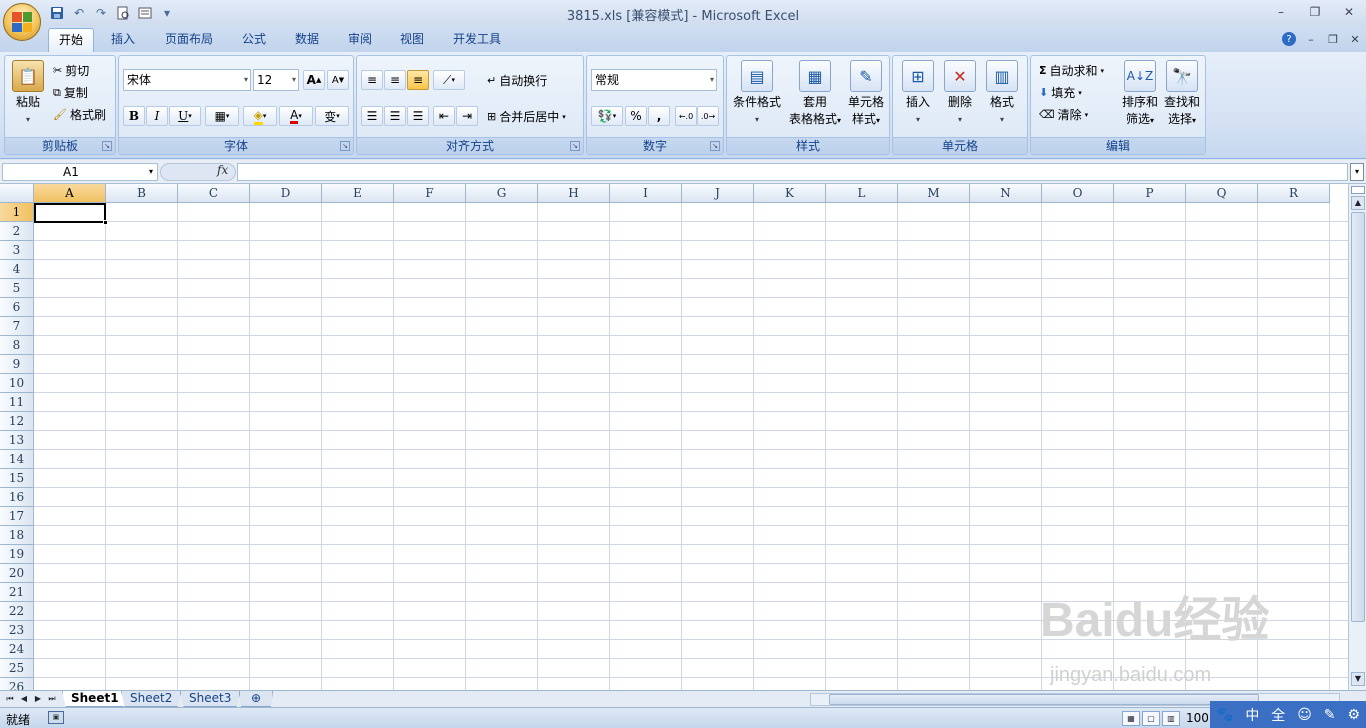 This screenshot has width=1366, height=728. I want to click on column-header: M, so click(934, 193).